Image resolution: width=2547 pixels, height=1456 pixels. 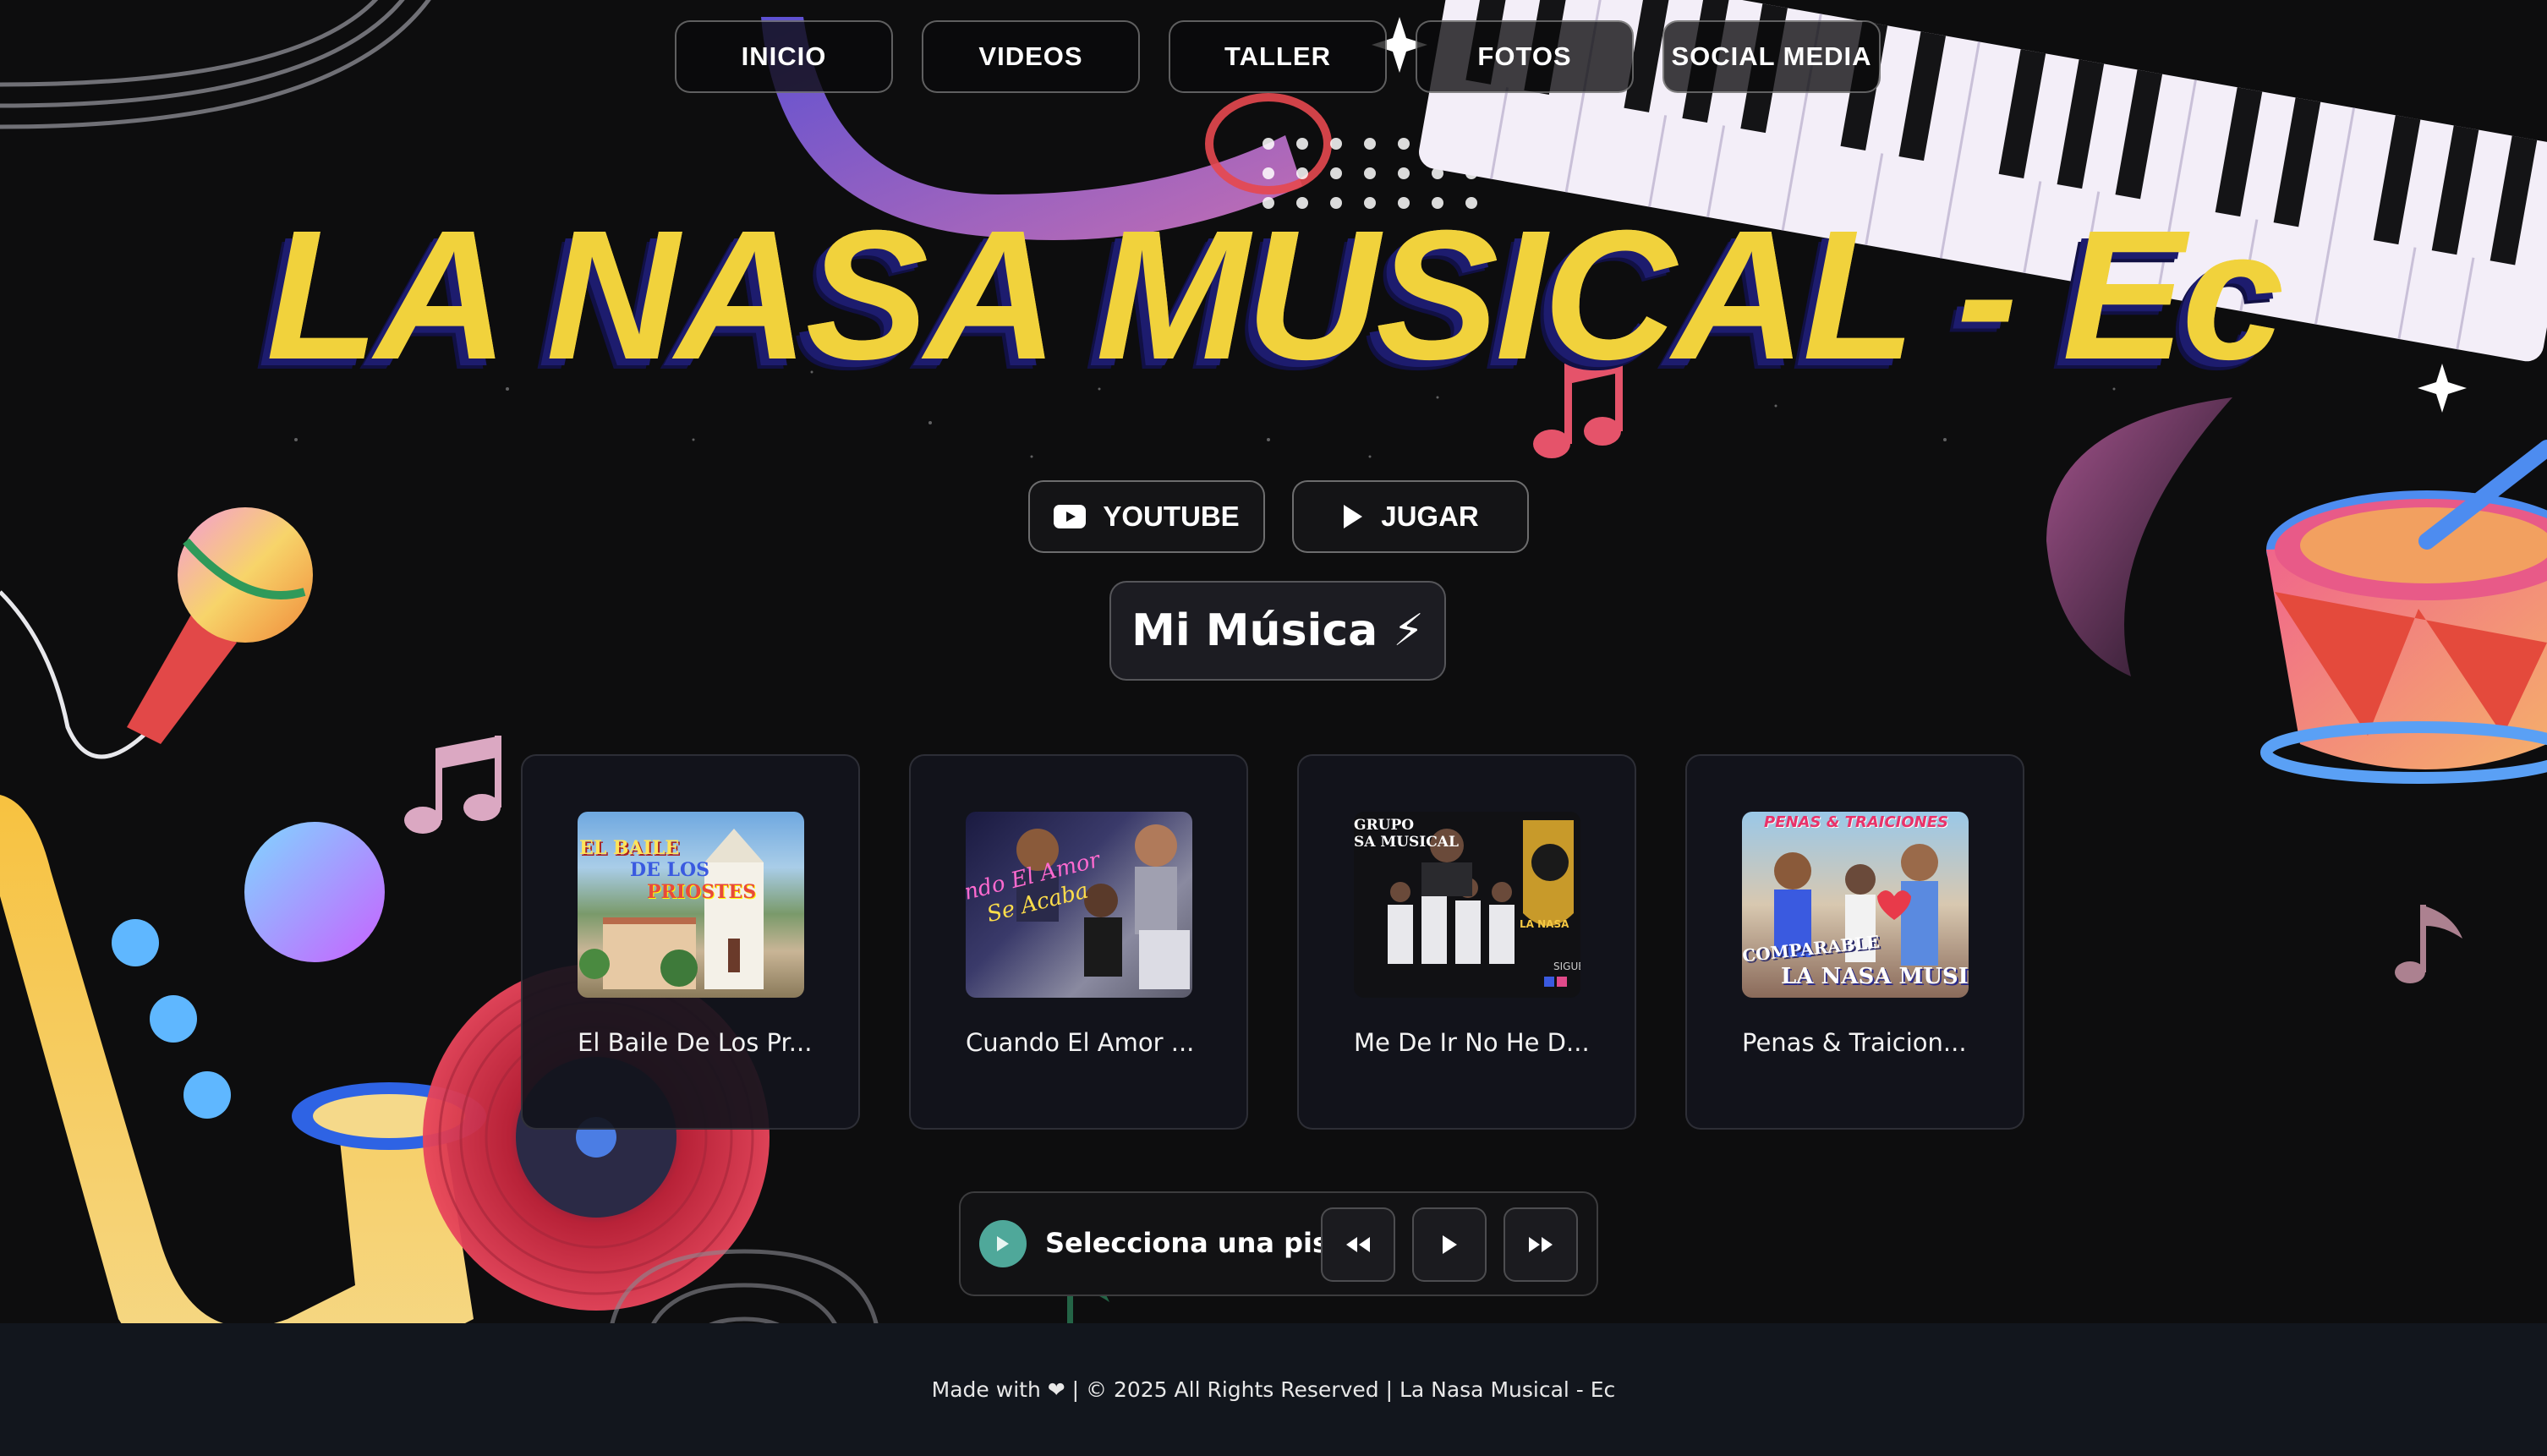 I want to click on music-player: Selecciona una pista, so click(x=1278, y=1243).